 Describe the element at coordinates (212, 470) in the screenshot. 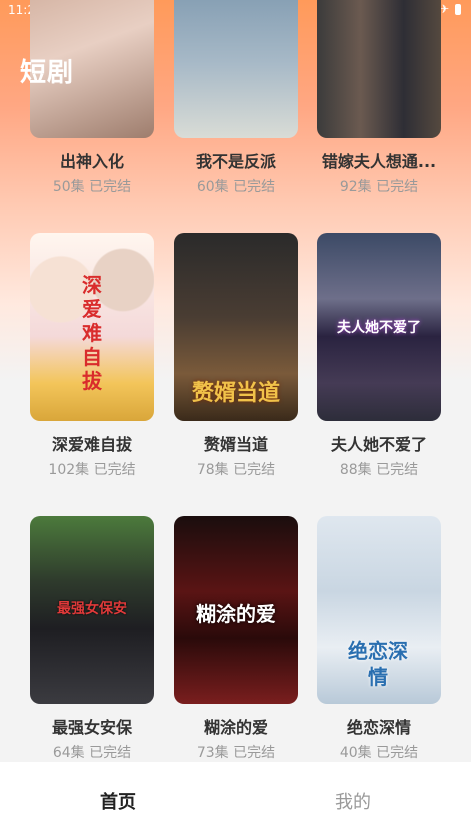

I see `episode-count: 78集` at that location.